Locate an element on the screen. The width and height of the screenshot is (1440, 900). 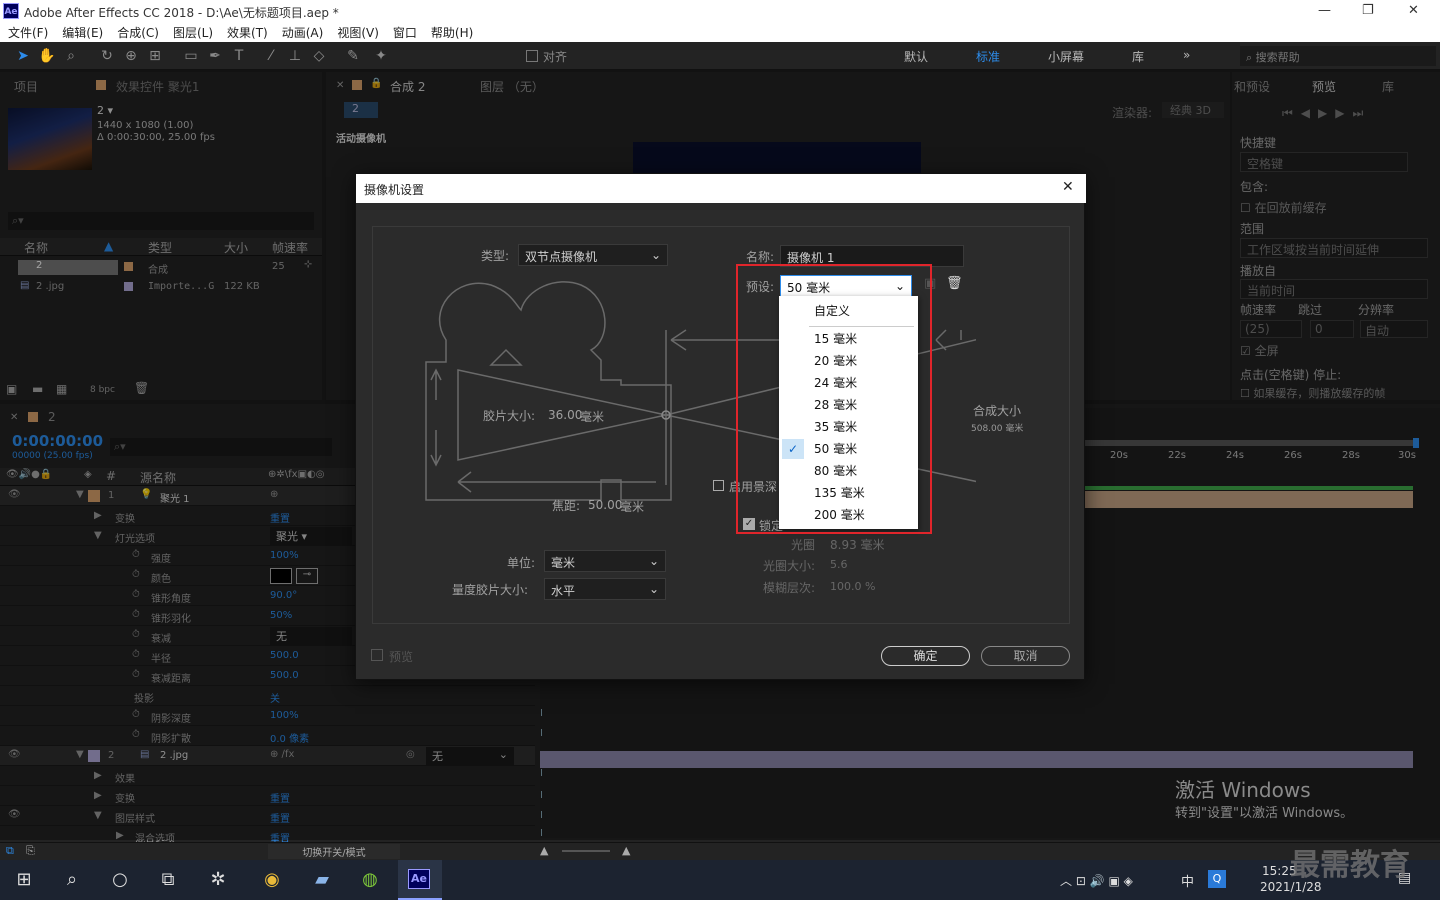
menu-animation: 动画(A) is located at coordinates (303, 32).